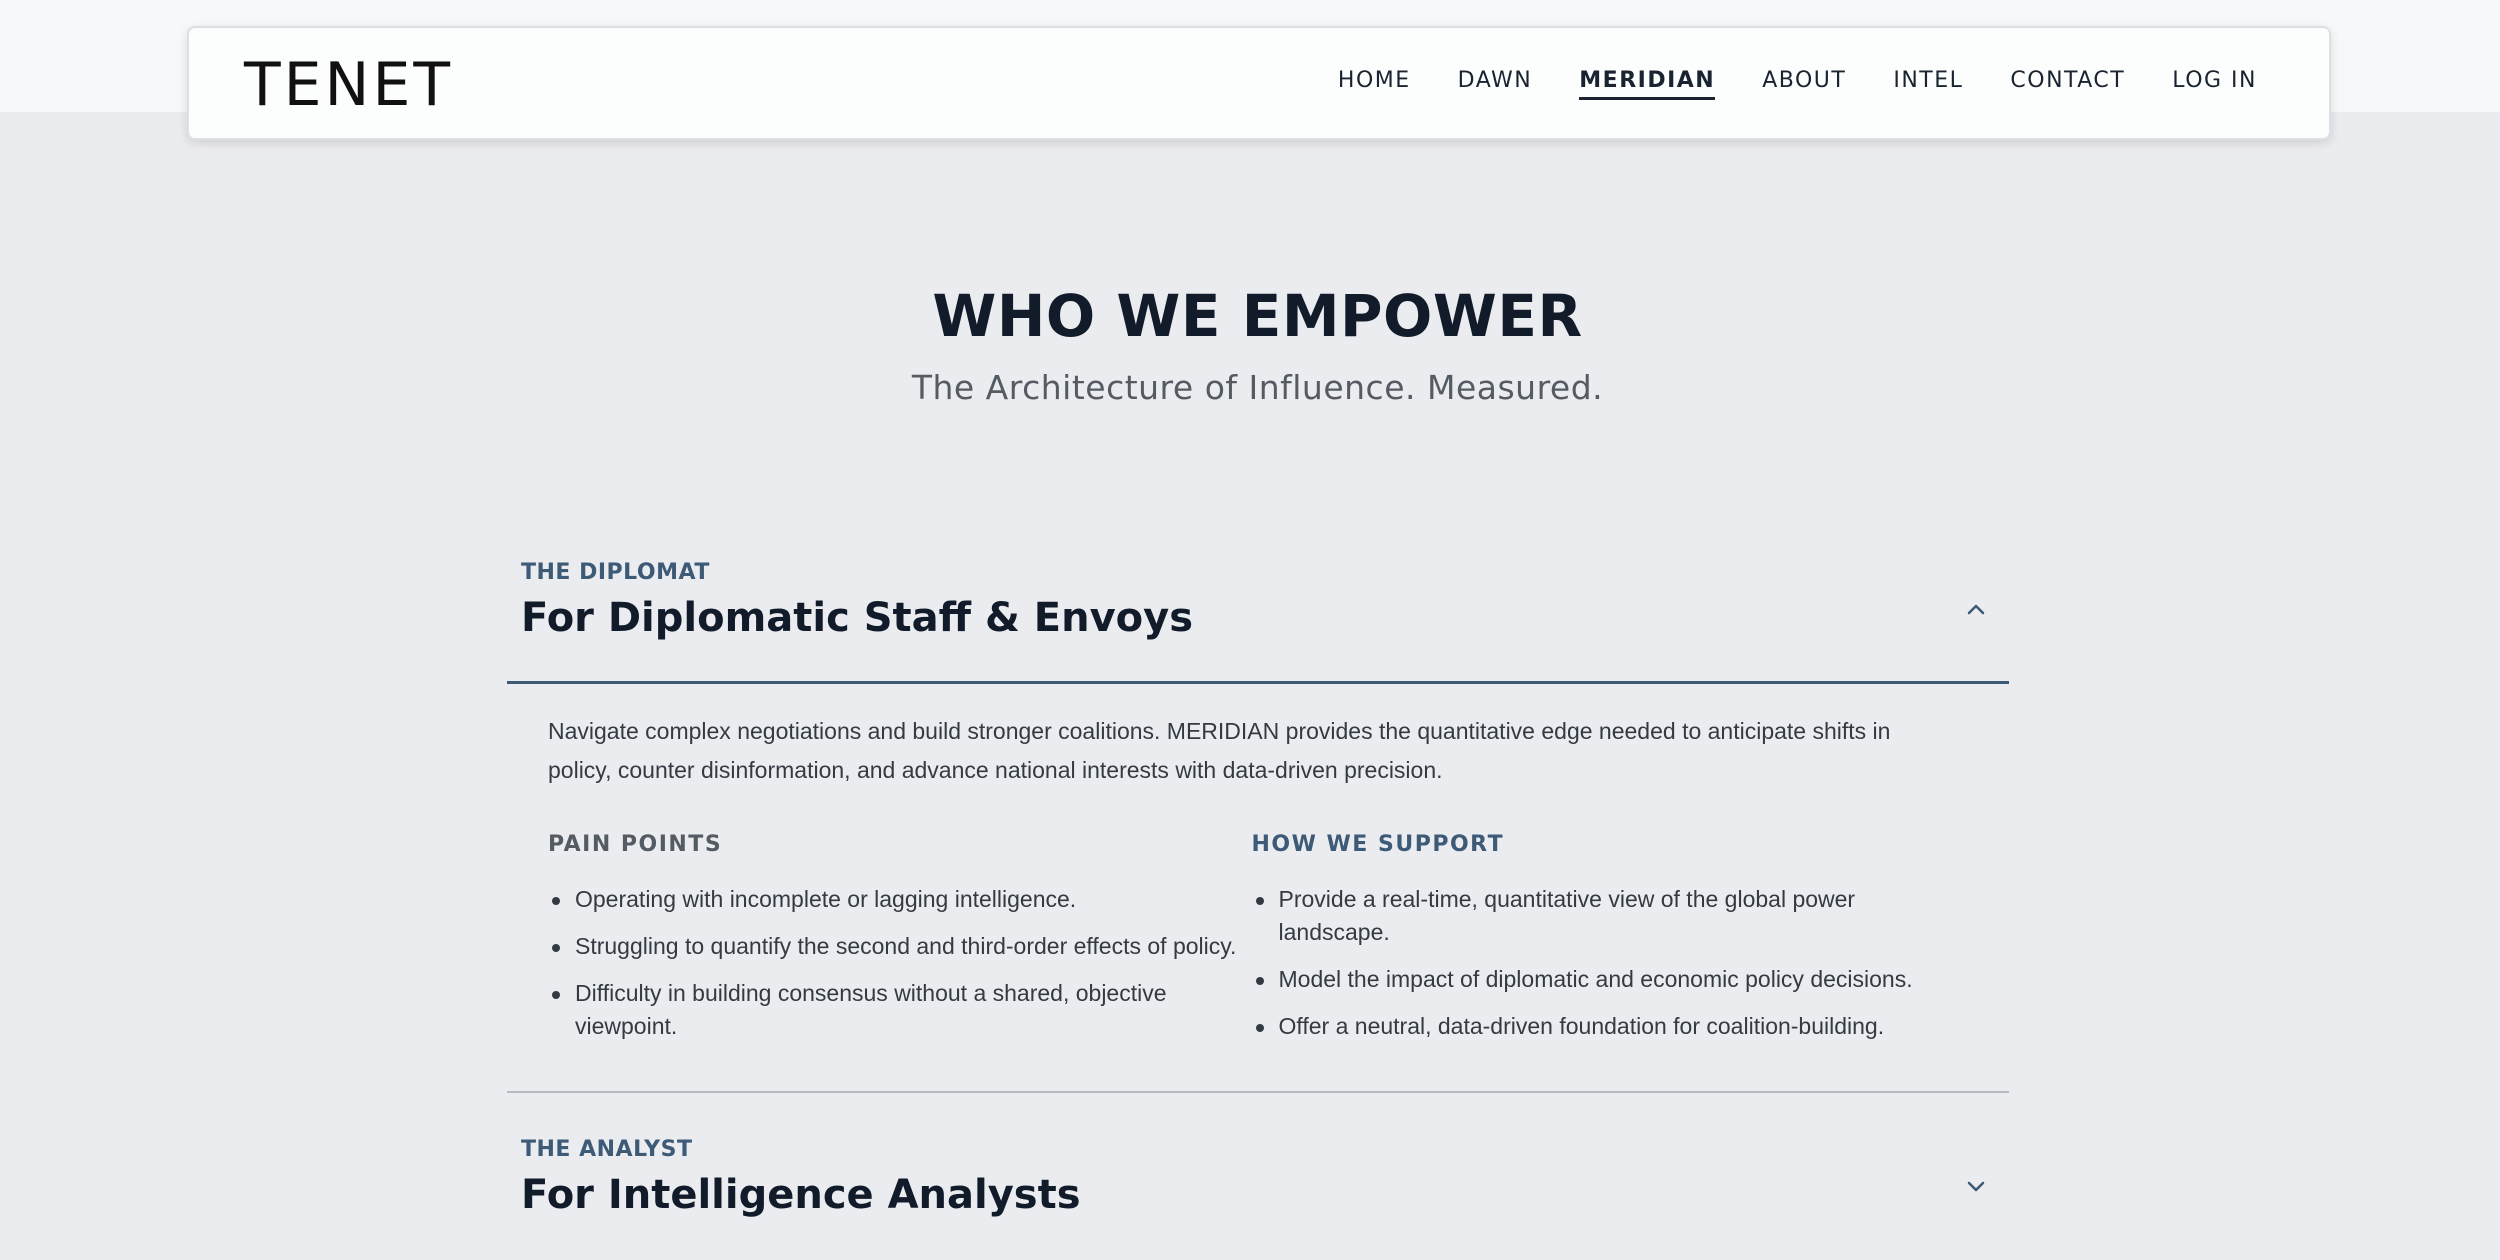 This screenshot has width=2500, height=1260. I want to click on accordion-eyebrow: THE ANALYST, so click(607, 1149).